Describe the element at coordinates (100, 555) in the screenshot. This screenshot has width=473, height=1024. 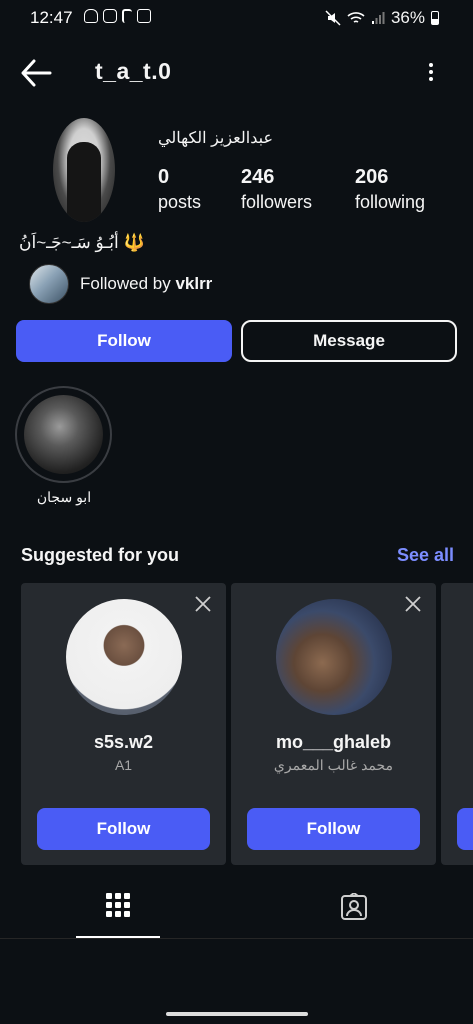
I see `suggested-title: Suggested for you` at that location.